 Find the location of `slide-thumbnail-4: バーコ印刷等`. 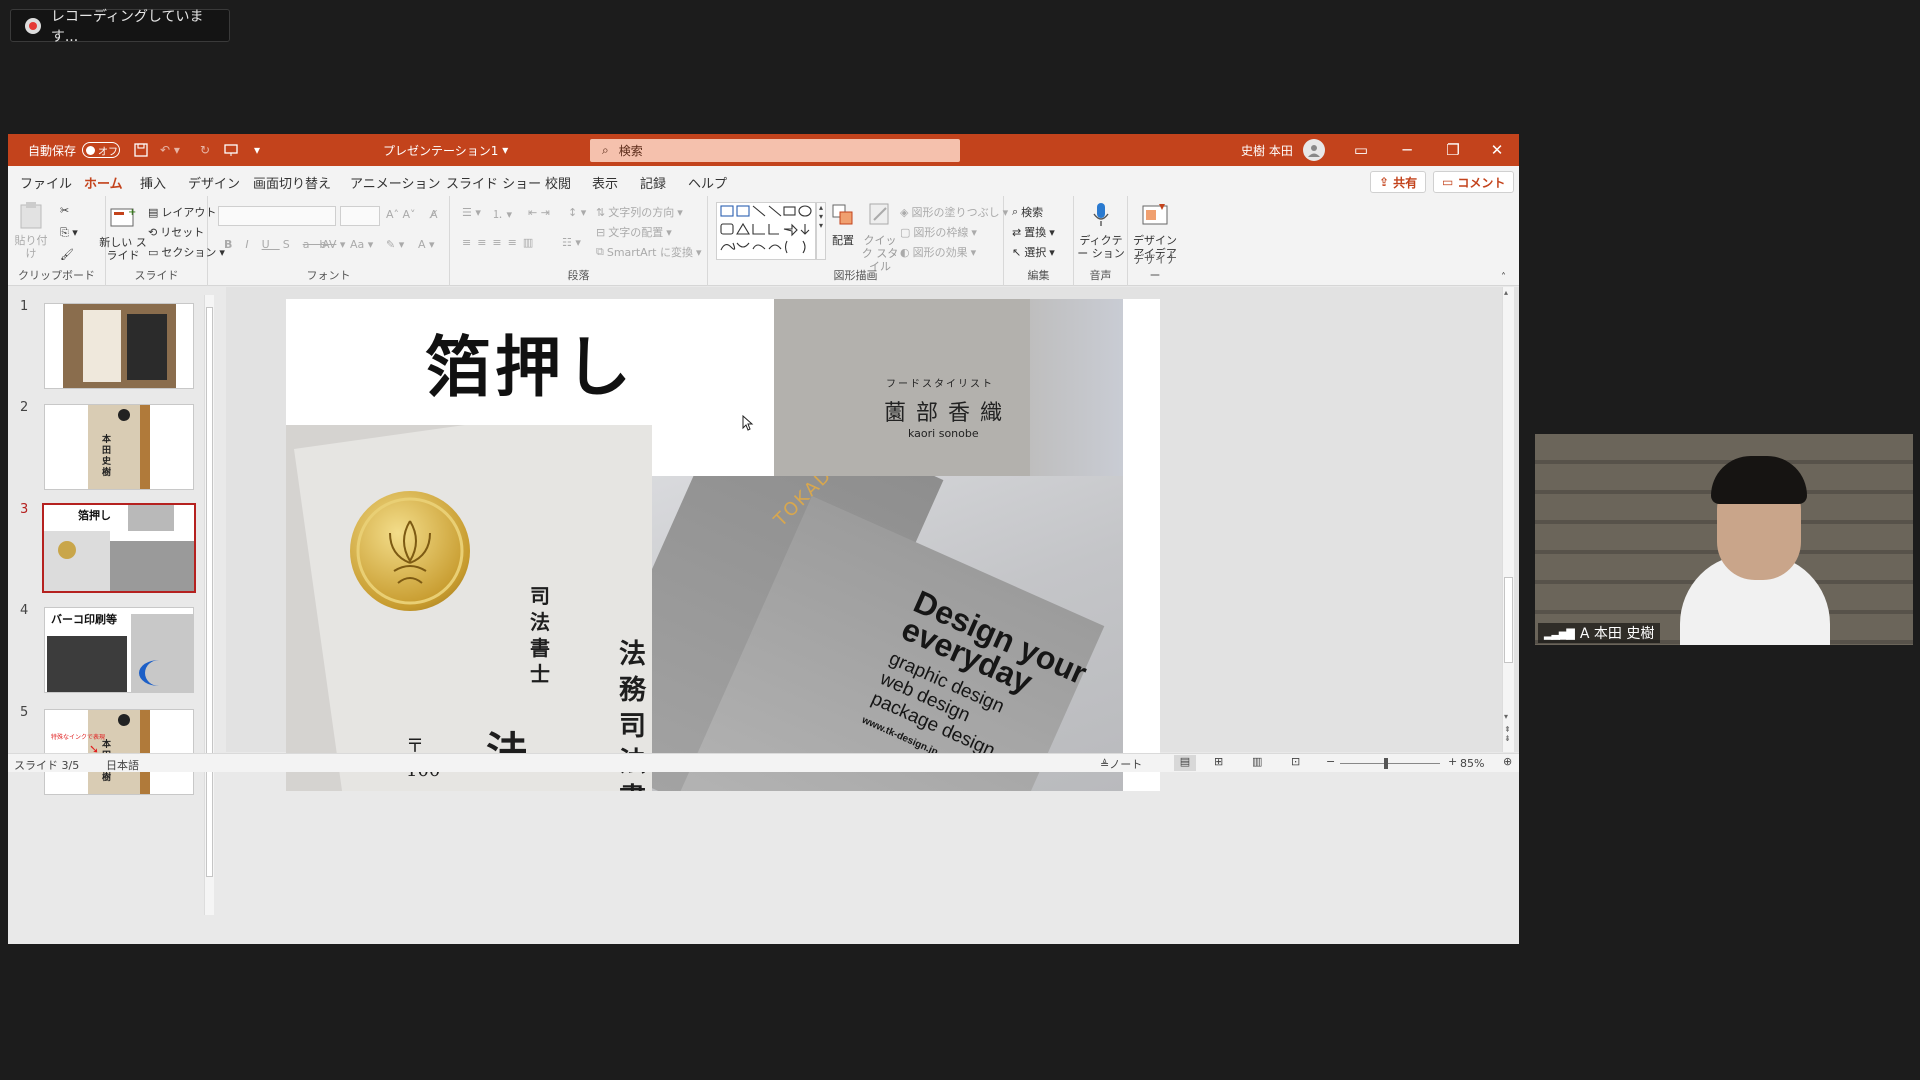

slide-thumbnail-4: バーコ印刷等 is located at coordinates (119, 650).